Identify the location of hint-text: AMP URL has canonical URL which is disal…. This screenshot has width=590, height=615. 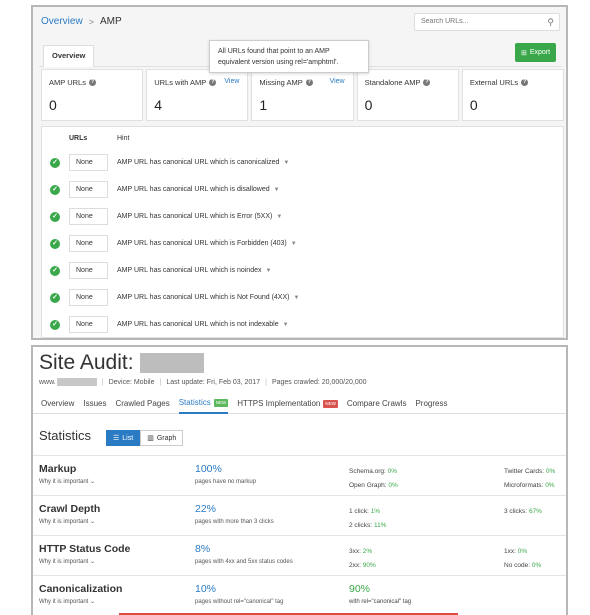
(198, 189).